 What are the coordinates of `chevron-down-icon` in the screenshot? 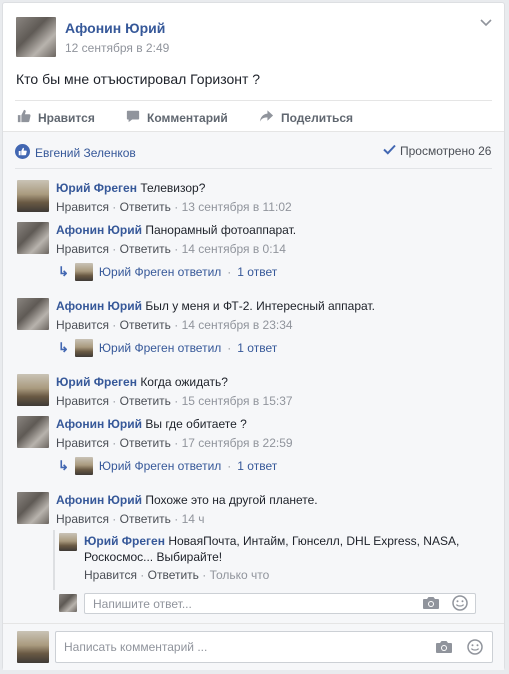 It's located at (486, 24).